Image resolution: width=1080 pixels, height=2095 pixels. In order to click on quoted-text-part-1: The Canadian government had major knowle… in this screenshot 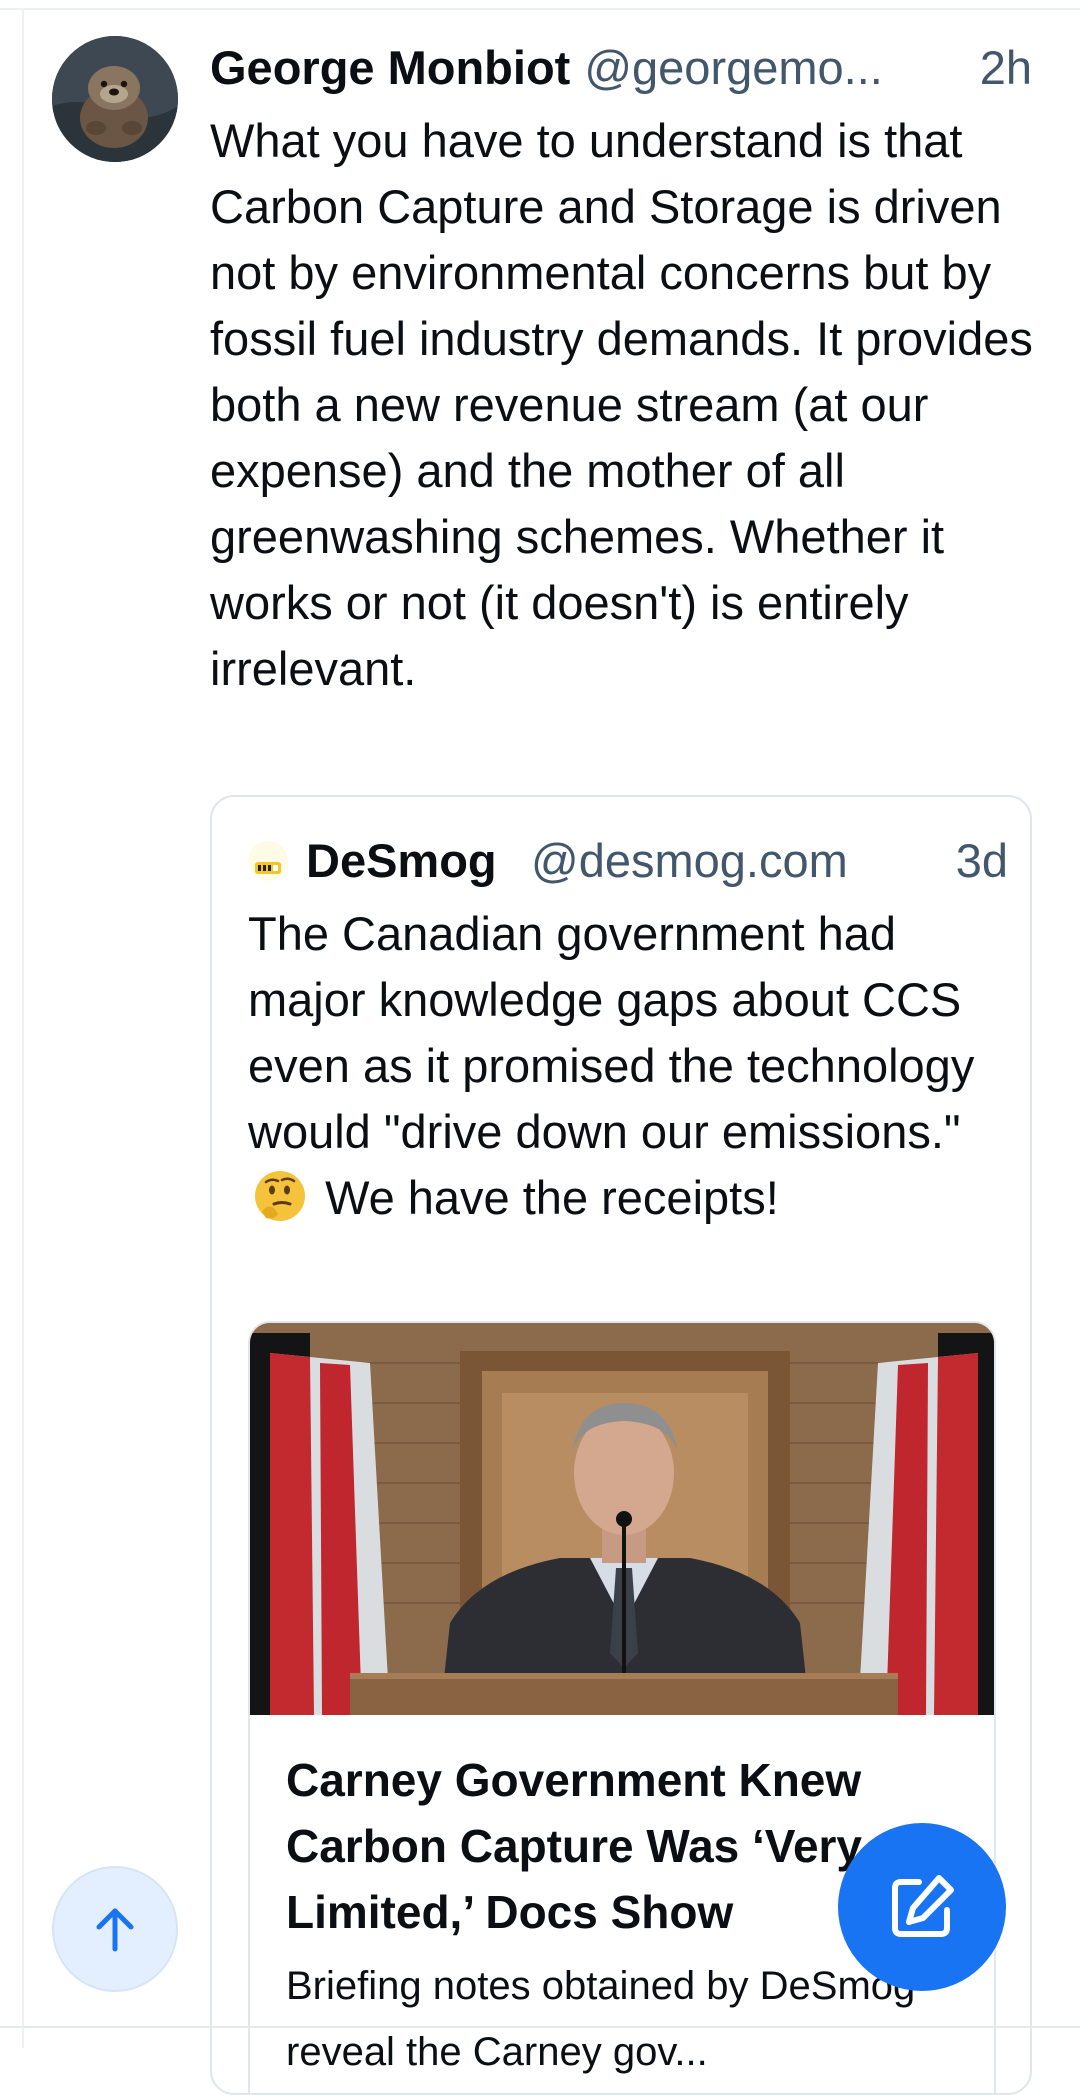, I will do `click(611, 1032)`.